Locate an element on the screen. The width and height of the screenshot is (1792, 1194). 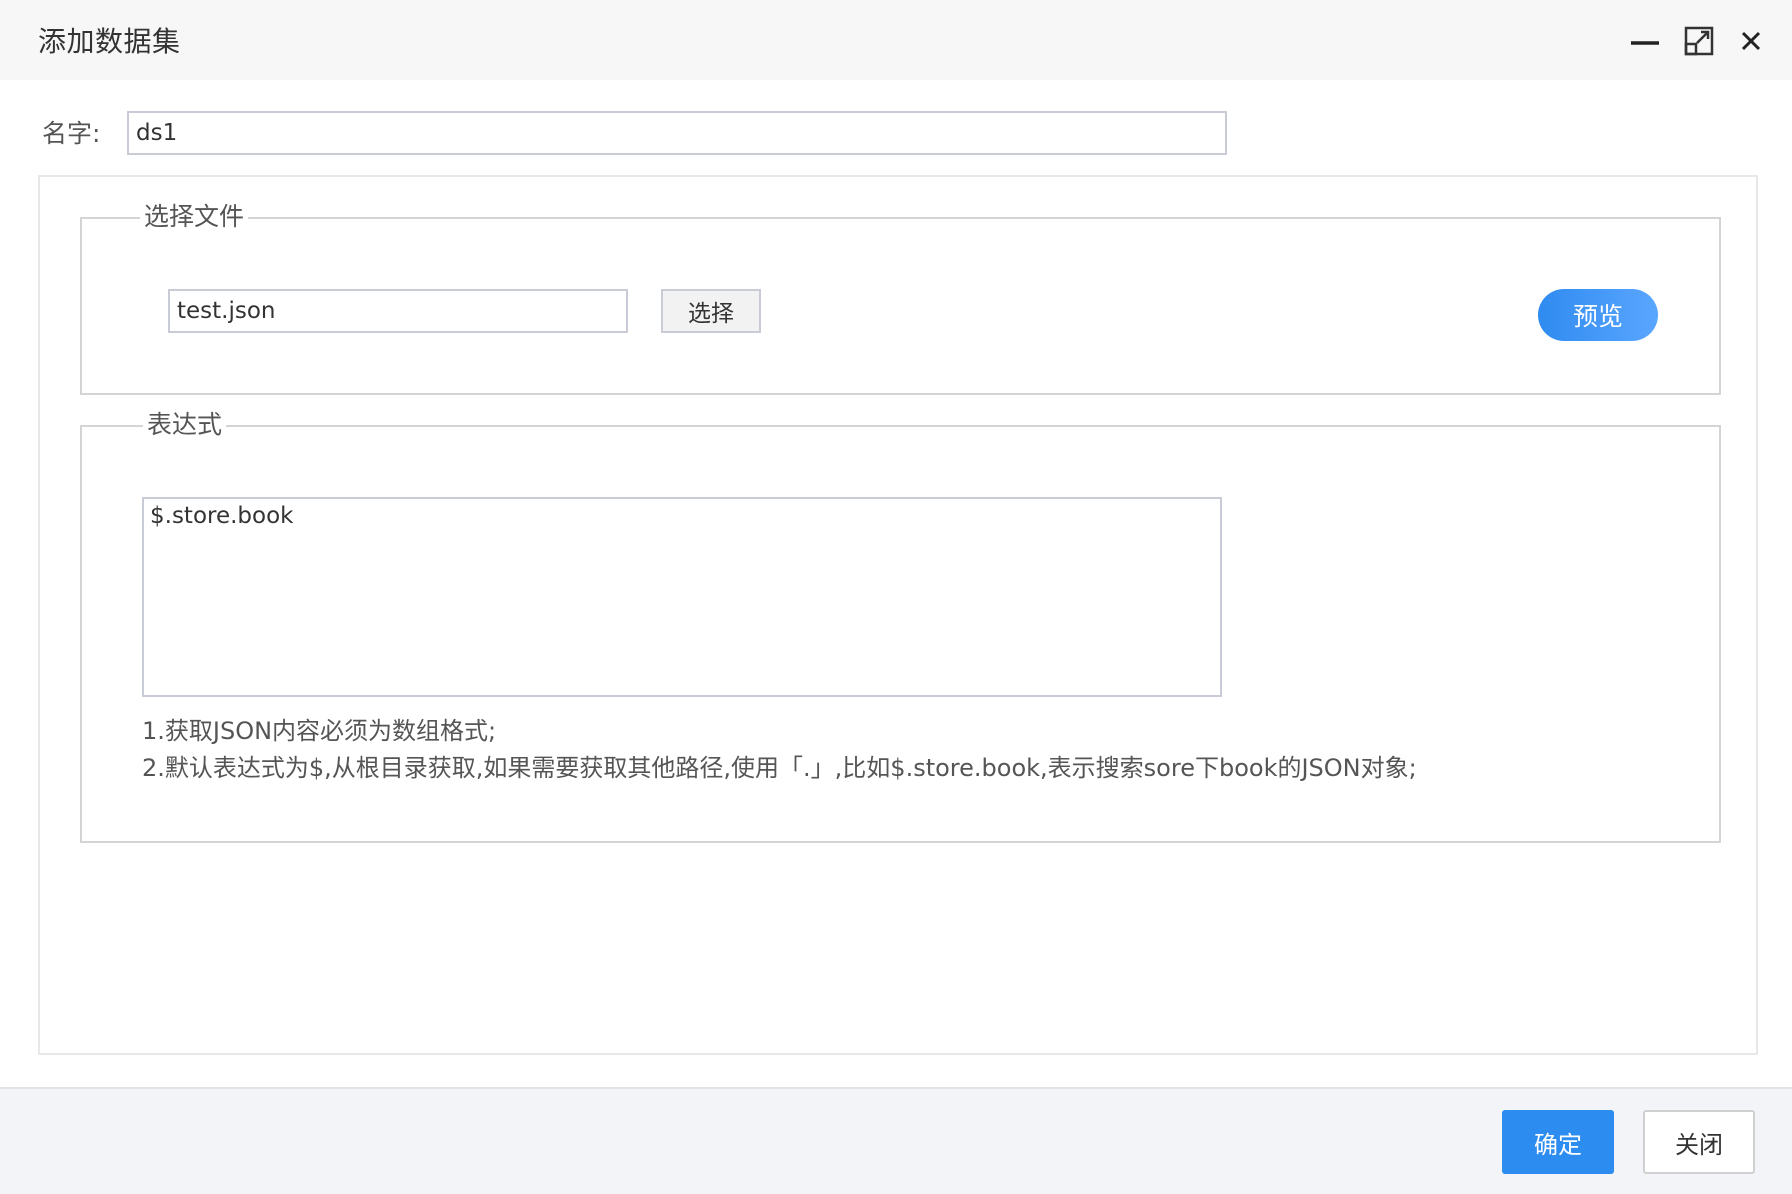
file-fieldset-legend: 选择文件 is located at coordinates (194, 217).